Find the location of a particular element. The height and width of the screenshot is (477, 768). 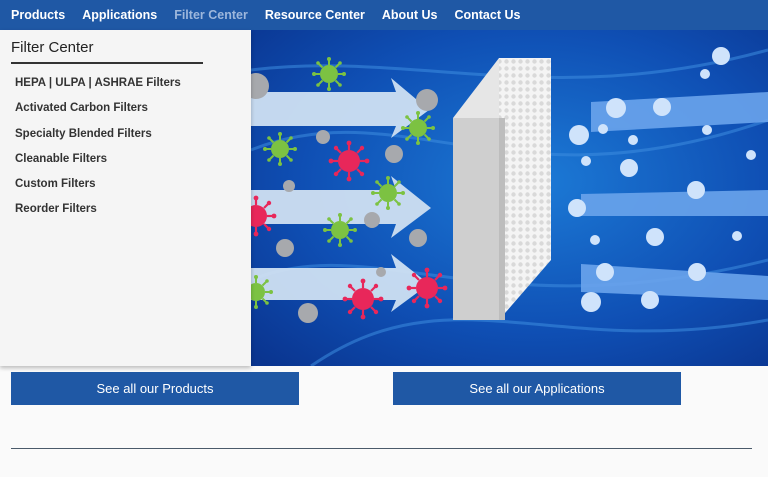

dropdown-title-underline is located at coordinates (107, 63).